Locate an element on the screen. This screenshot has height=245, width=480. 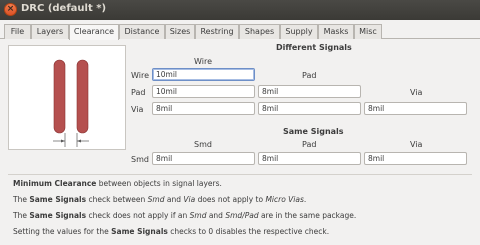
pad-pad-input: 8mil is located at coordinates (309, 91).